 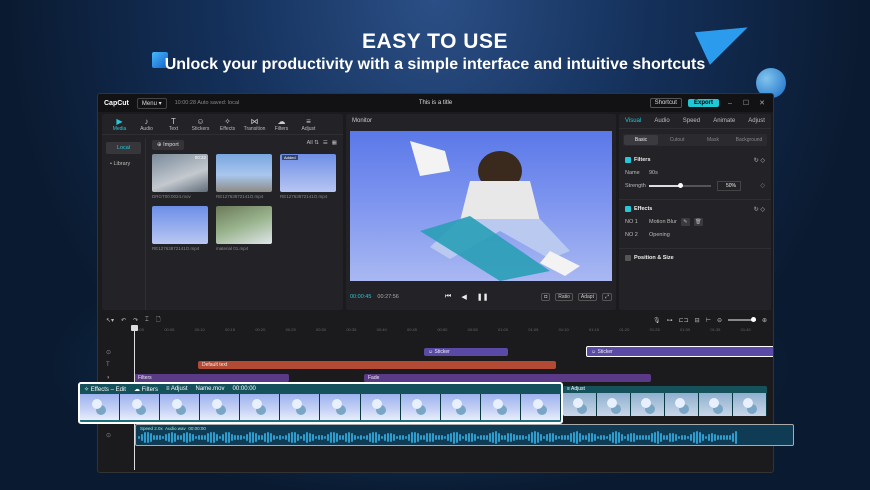 I want to click on filter-name-value: 90s, so click(x=653, y=172).